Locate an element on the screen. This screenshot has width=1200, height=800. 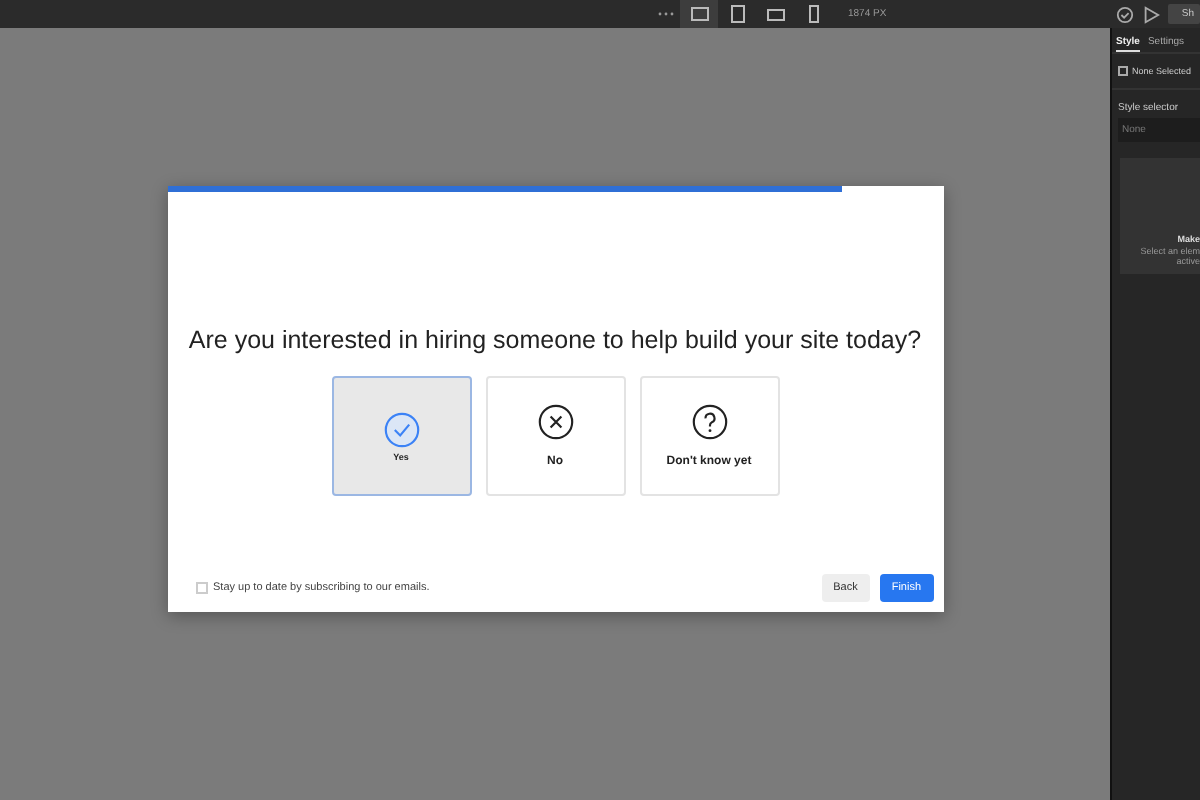
desktop-icon is located at coordinates (699, 14).